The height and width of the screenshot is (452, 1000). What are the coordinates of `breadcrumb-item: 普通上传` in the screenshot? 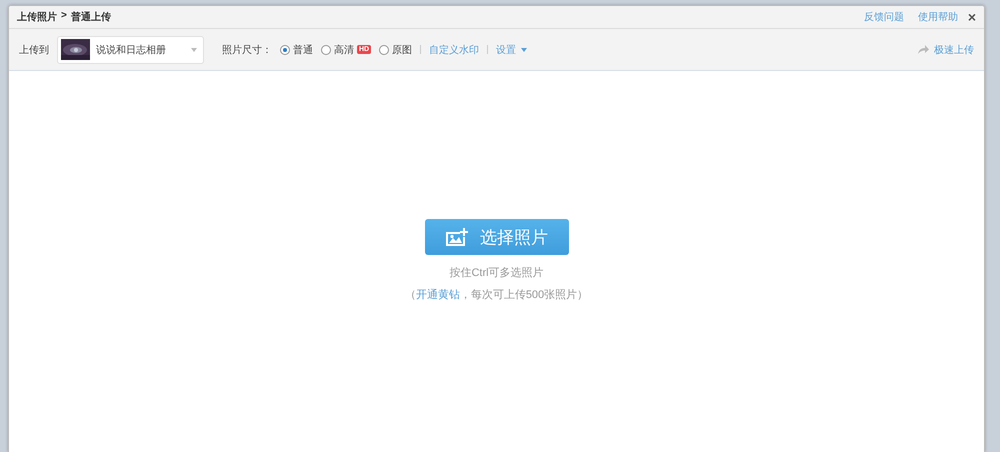 It's located at (90, 17).